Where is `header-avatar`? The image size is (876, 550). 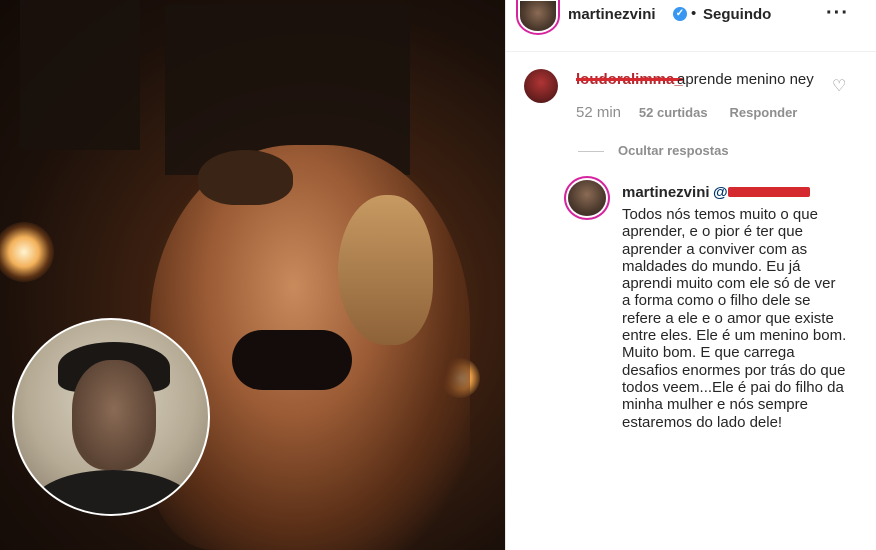 header-avatar is located at coordinates (538, 16).